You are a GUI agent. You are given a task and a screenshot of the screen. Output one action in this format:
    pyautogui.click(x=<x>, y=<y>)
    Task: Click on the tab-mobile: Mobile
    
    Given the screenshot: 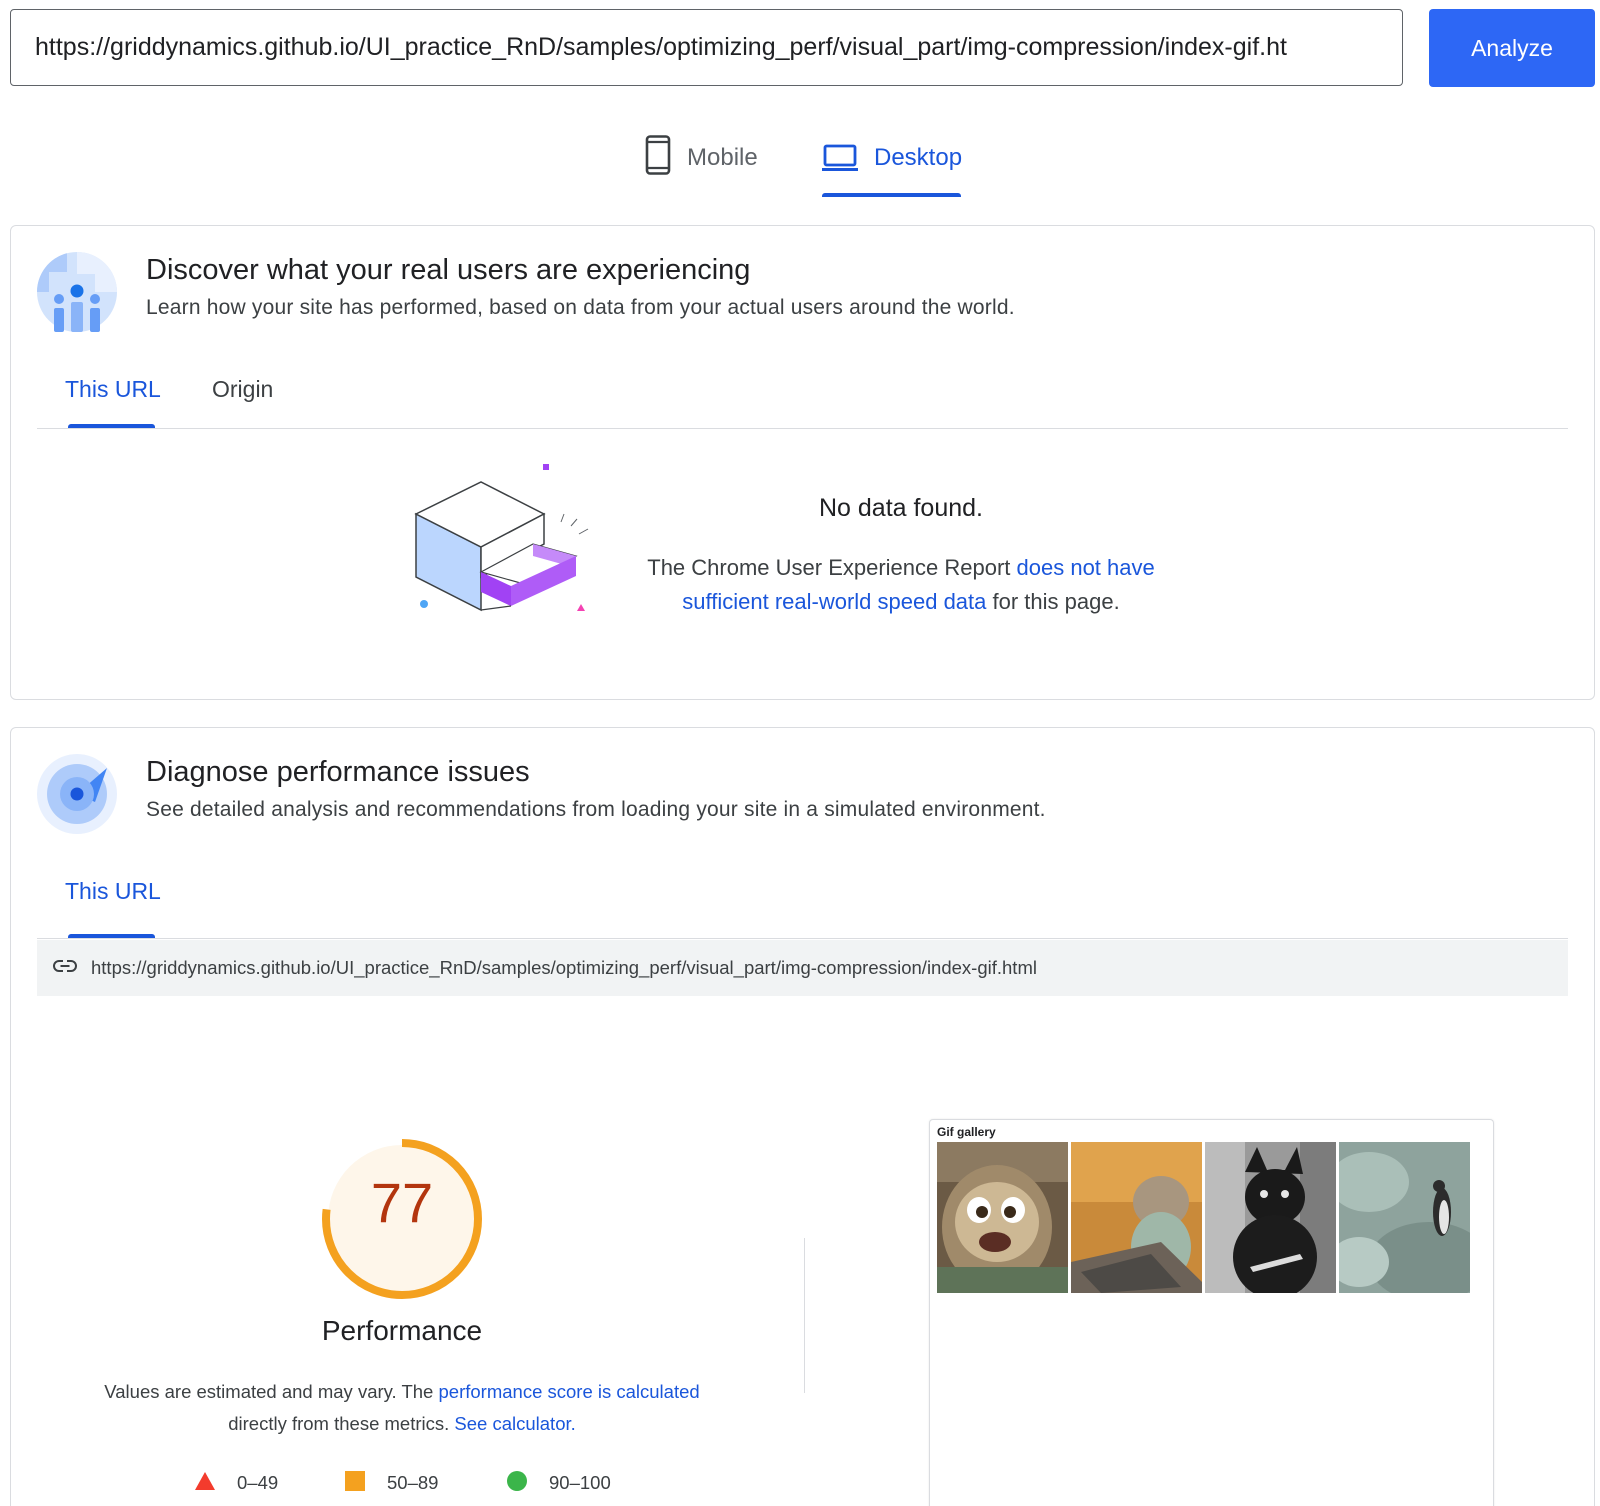 What is the action you would take?
    pyautogui.click(x=701, y=166)
    